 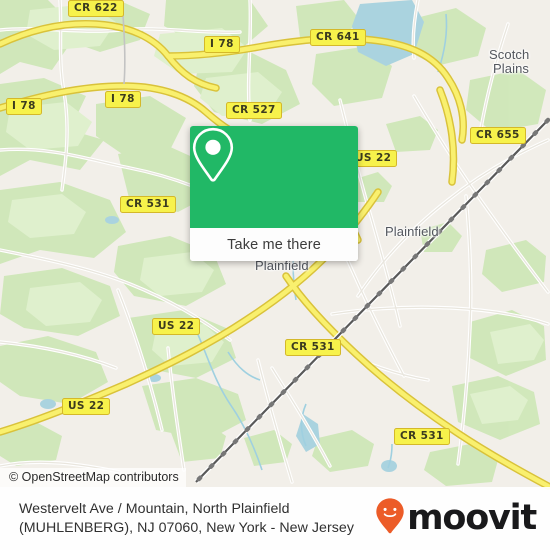 What do you see at coordinates (498, 135) in the screenshot?
I see `road-shield: CR 655` at bounding box center [498, 135].